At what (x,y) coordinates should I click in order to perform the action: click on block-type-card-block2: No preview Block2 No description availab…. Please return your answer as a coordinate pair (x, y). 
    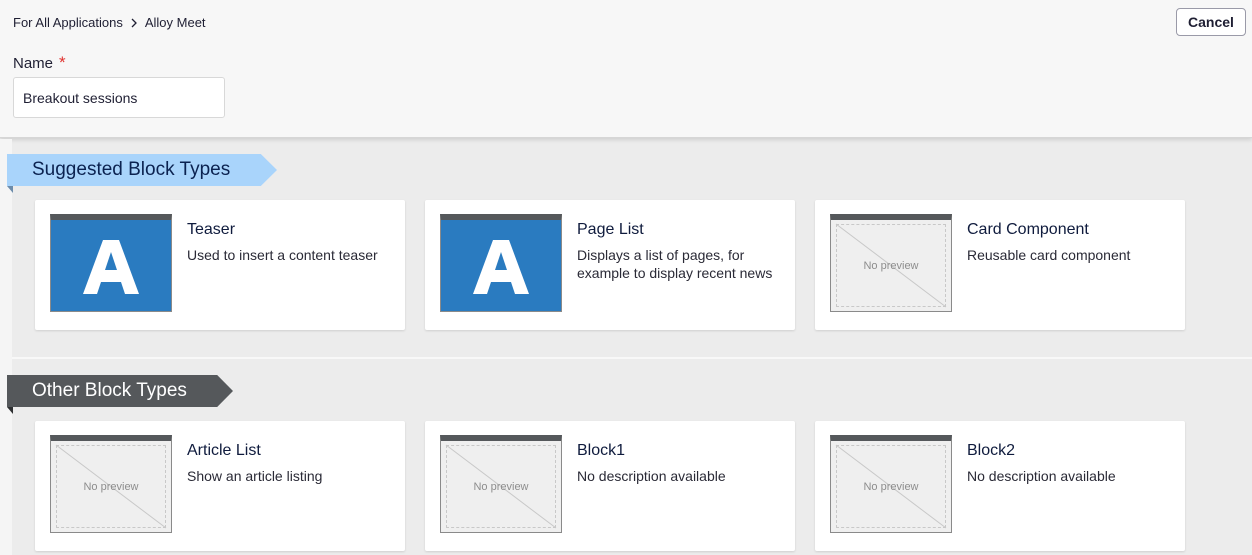
    Looking at the image, I should click on (1000, 486).